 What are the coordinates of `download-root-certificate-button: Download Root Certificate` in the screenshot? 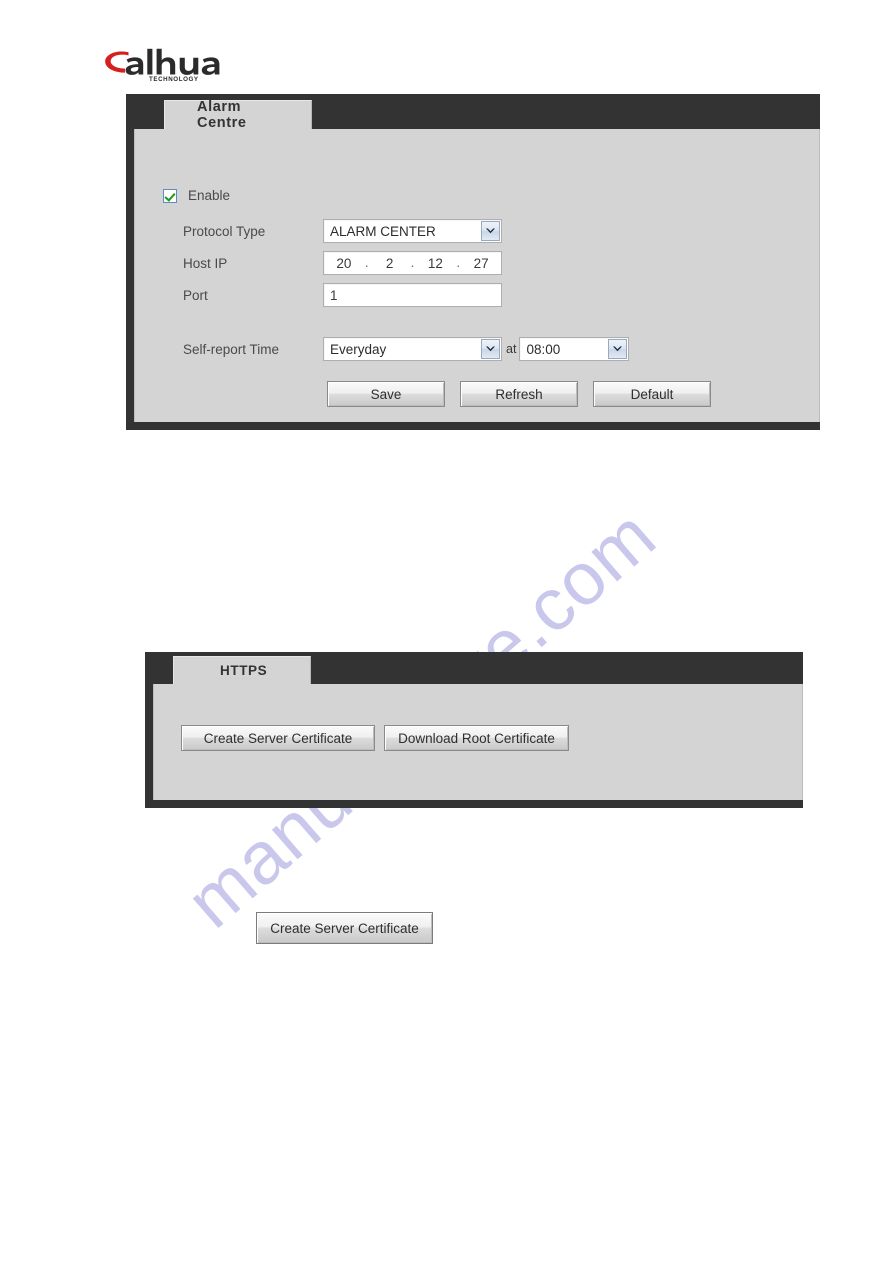 It's located at (476, 738).